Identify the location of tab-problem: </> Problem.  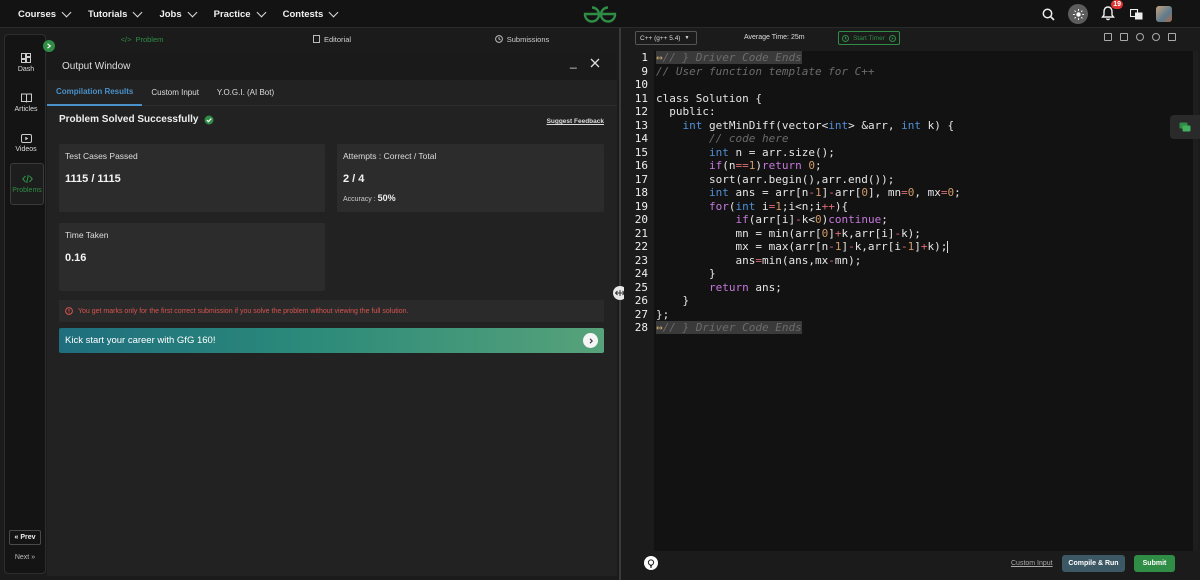
(142, 39).